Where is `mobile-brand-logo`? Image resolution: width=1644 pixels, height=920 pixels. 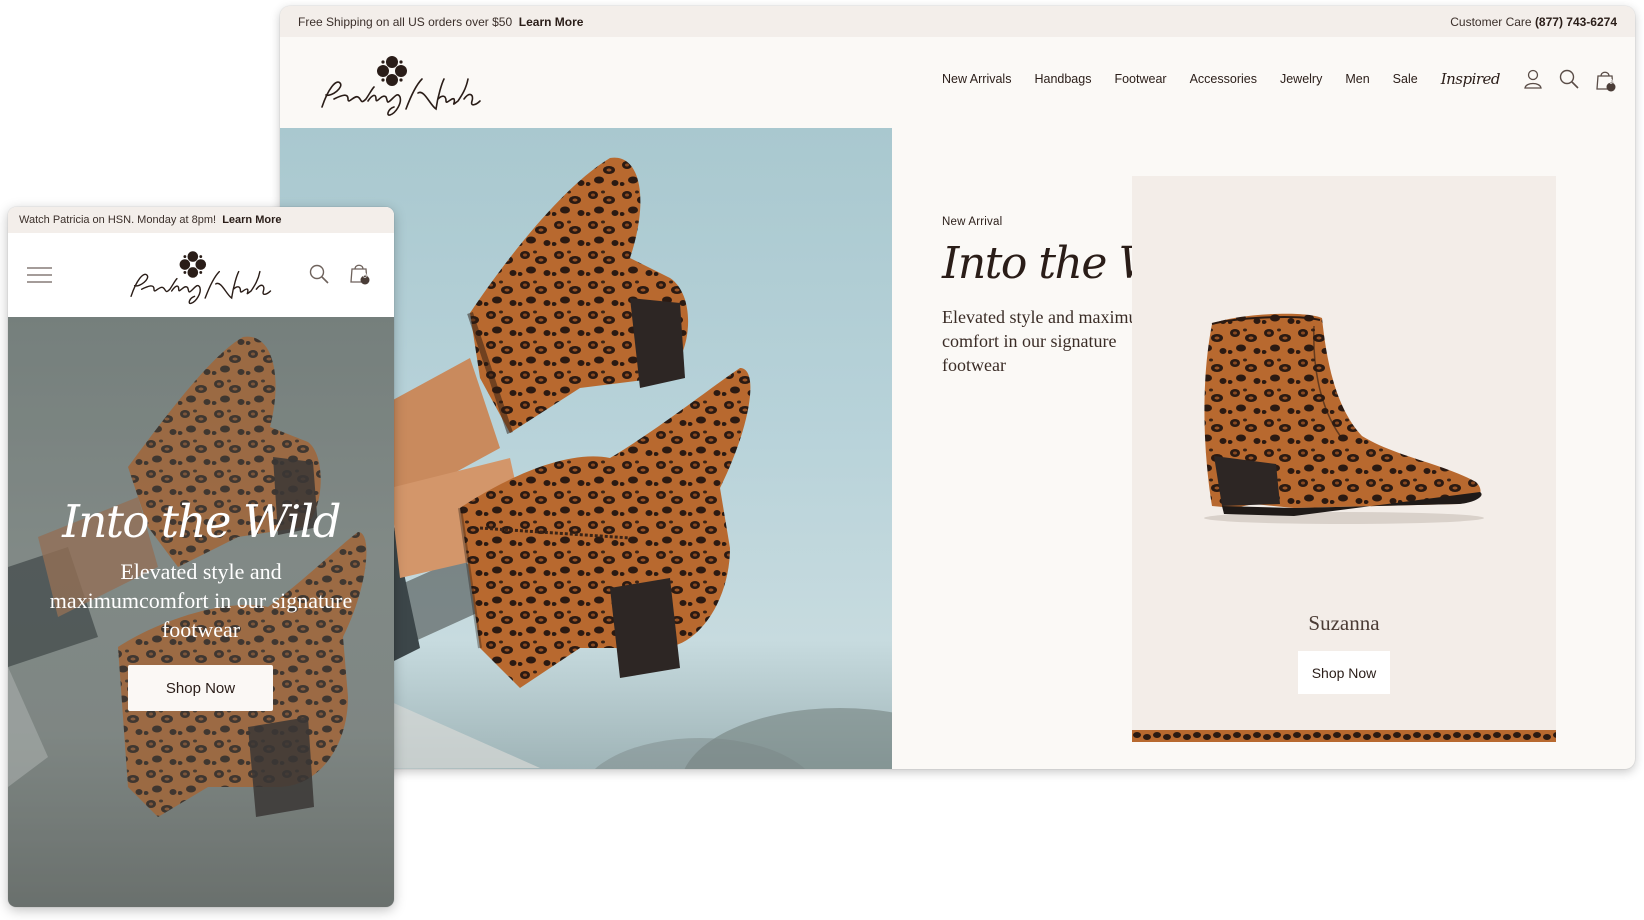 mobile-brand-logo is located at coordinates (199, 276).